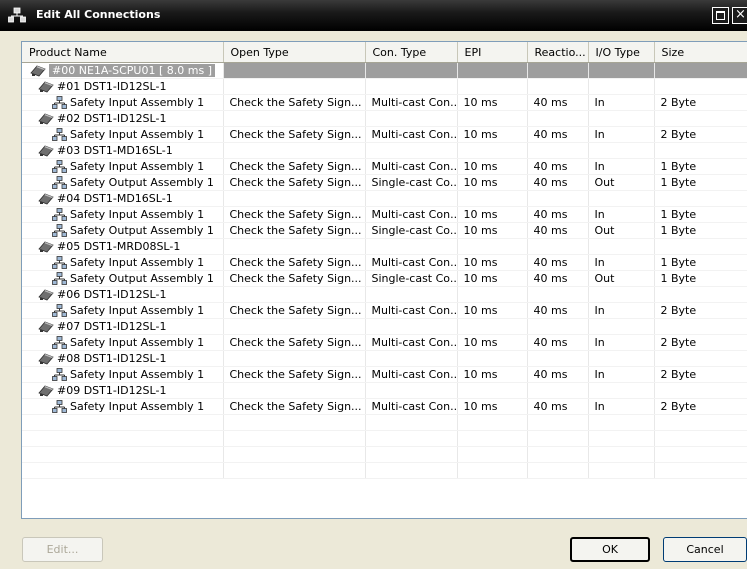 The image size is (747, 569). What do you see at coordinates (720, 15) in the screenshot?
I see `maximize-button` at bounding box center [720, 15].